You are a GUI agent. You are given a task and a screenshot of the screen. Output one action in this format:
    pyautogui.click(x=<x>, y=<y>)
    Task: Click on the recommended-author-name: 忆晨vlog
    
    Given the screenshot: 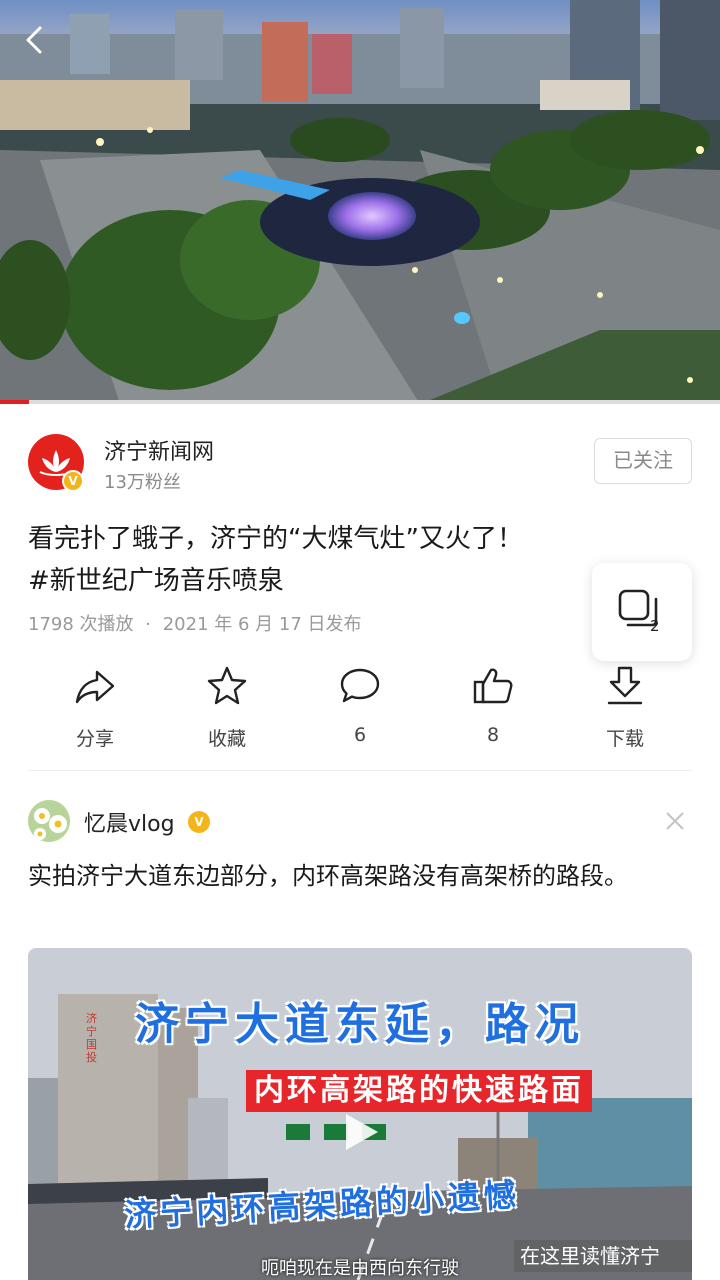 What is the action you would take?
    pyautogui.click(x=129, y=822)
    